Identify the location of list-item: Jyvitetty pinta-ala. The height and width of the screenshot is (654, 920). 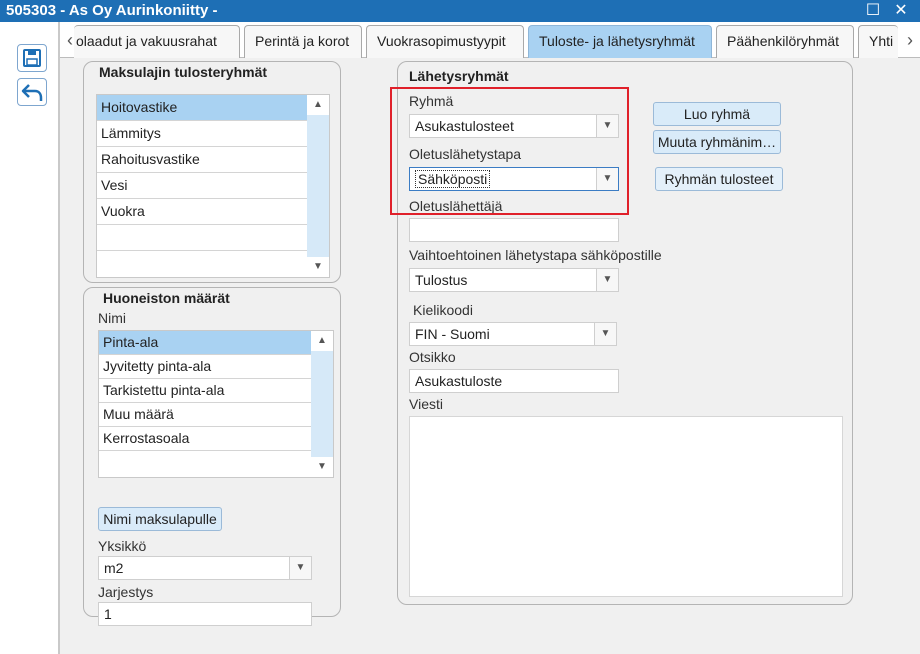
(205, 367).